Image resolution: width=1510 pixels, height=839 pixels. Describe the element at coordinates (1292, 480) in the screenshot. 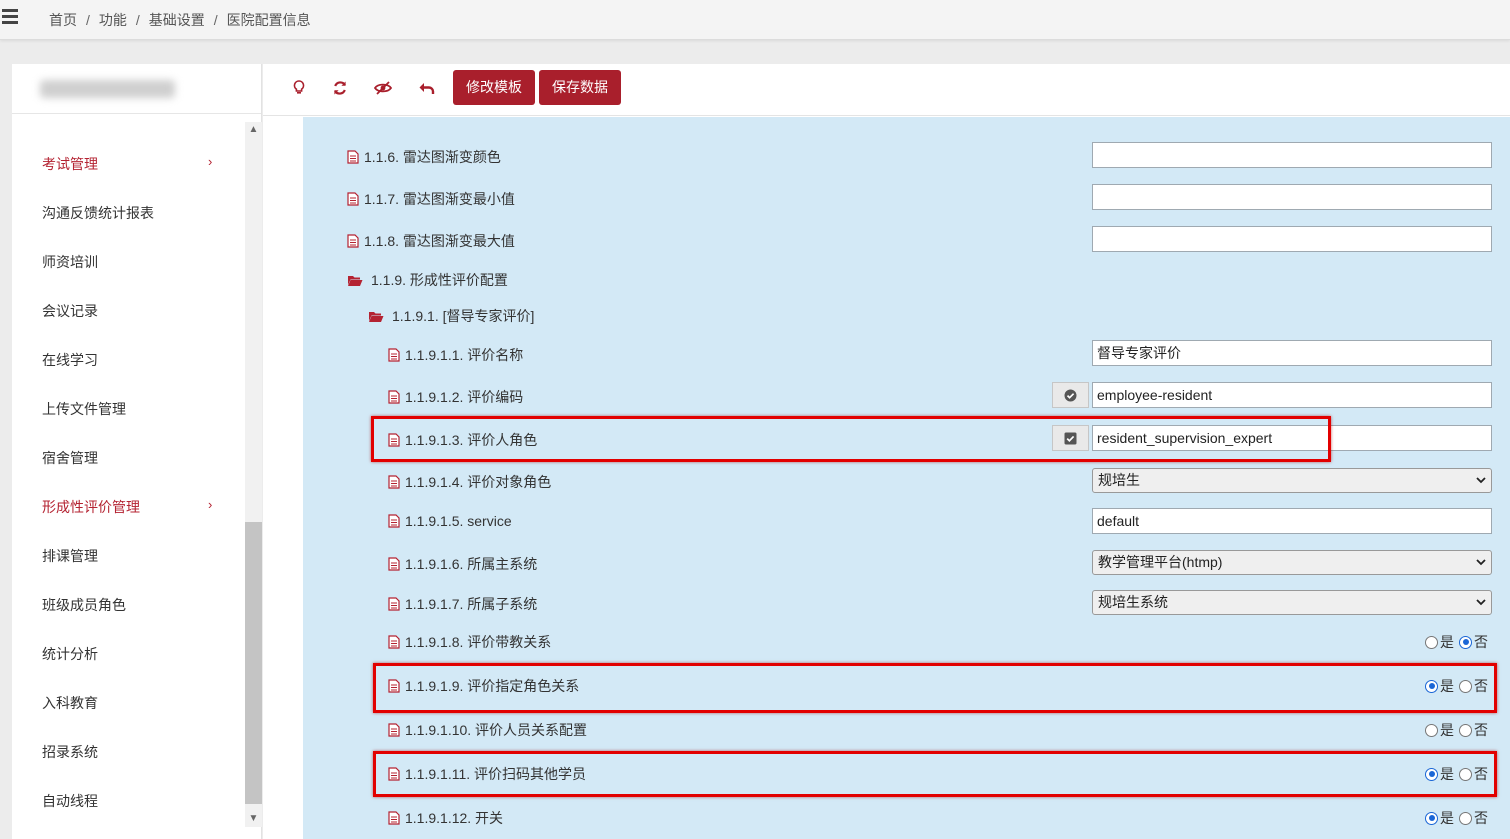

I see `evaluatee-role-select: 规培生` at that location.